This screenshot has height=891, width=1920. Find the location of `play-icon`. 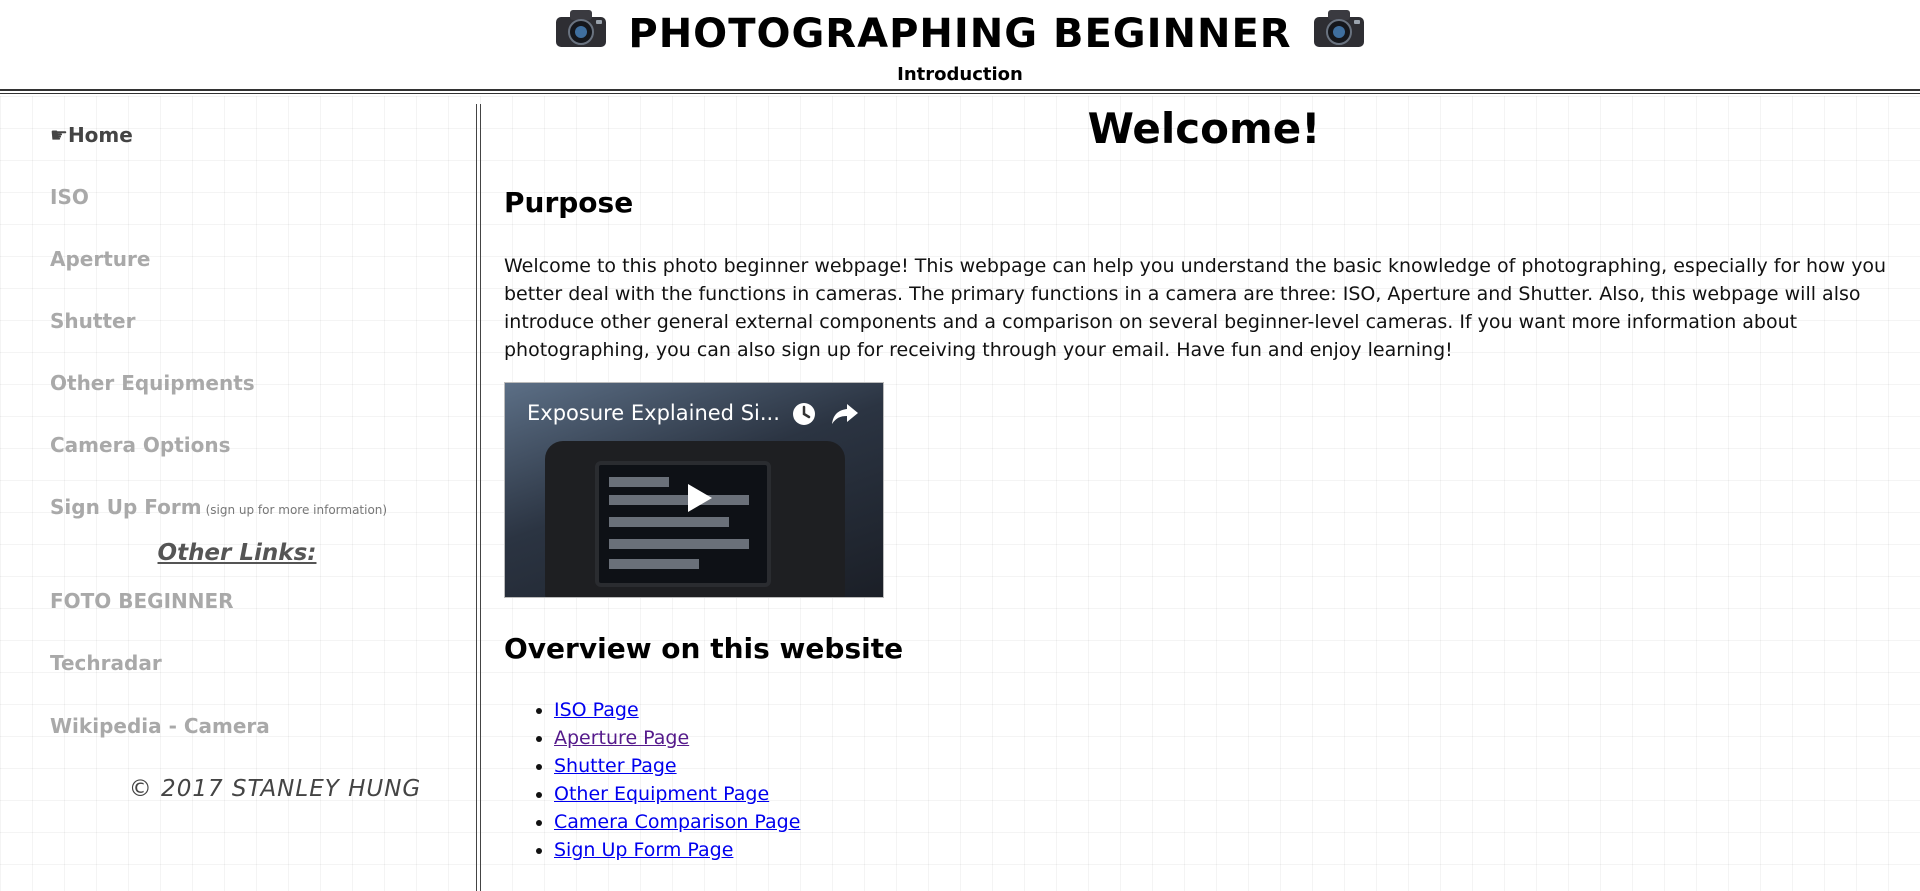

play-icon is located at coordinates (698, 498).